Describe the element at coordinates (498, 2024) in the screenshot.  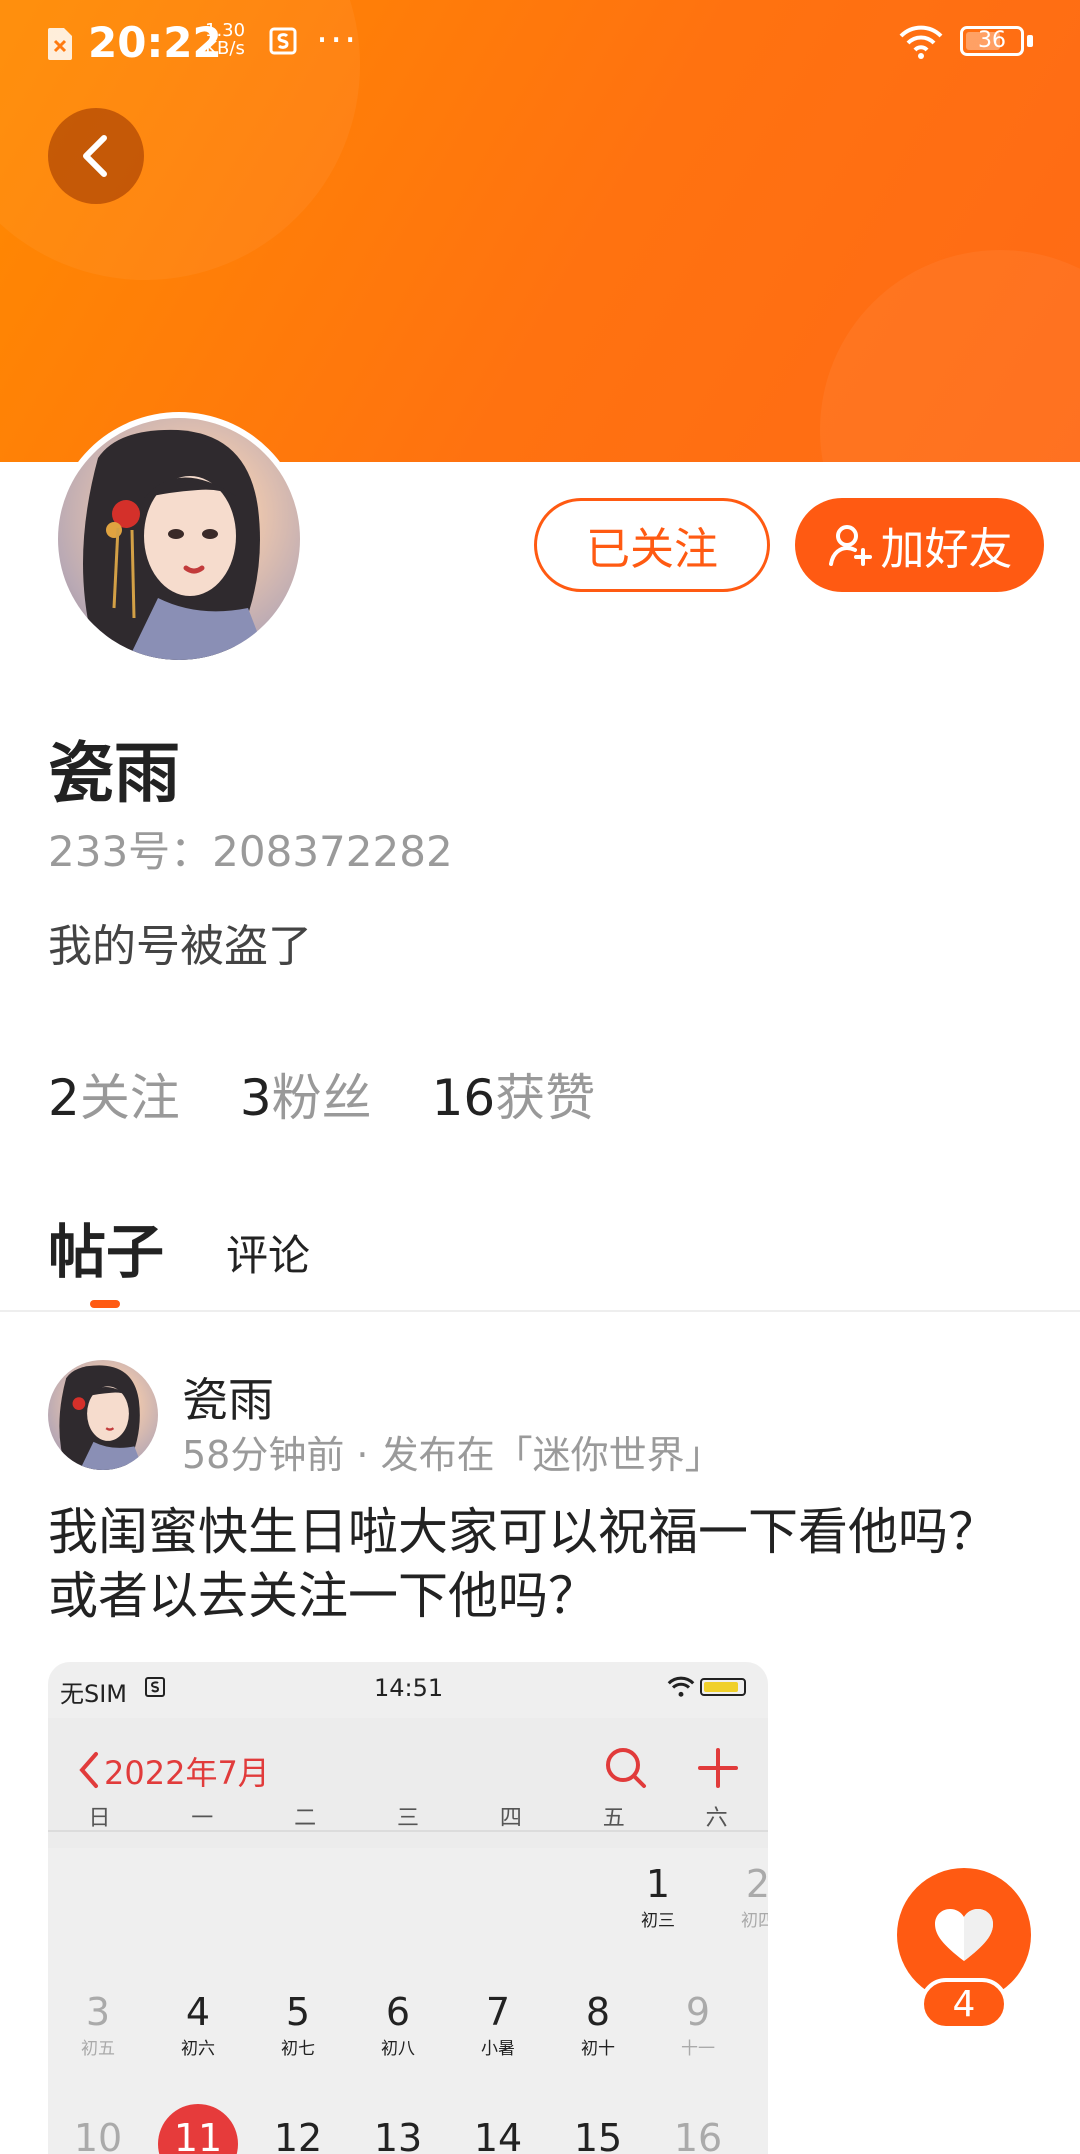
I see `calendar-day: 7 小暑` at that location.